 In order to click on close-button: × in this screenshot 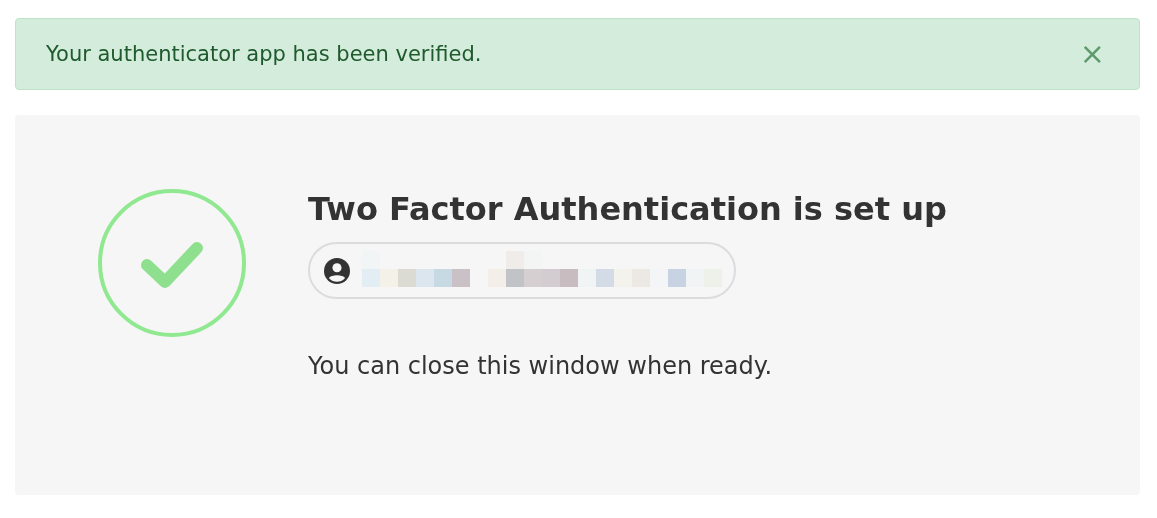, I will do `click(1092, 54)`.